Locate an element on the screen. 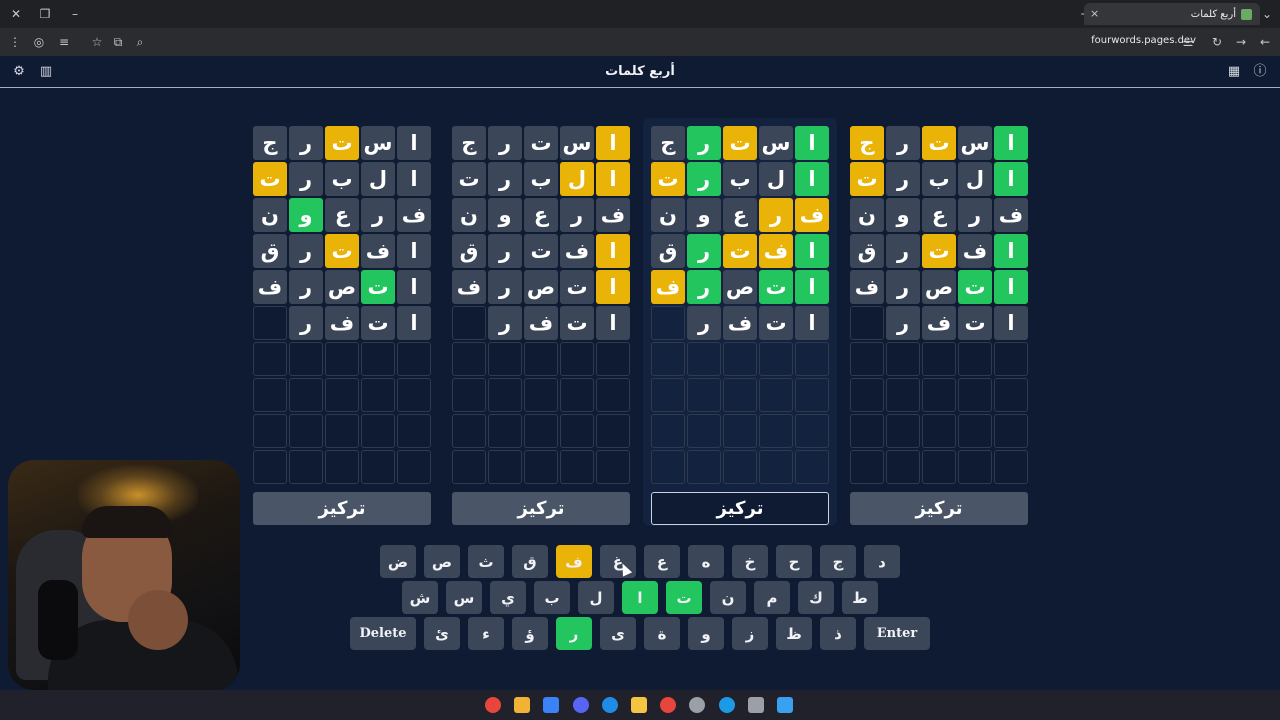  window-minimize-icon: – is located at coordinates (75, 15).